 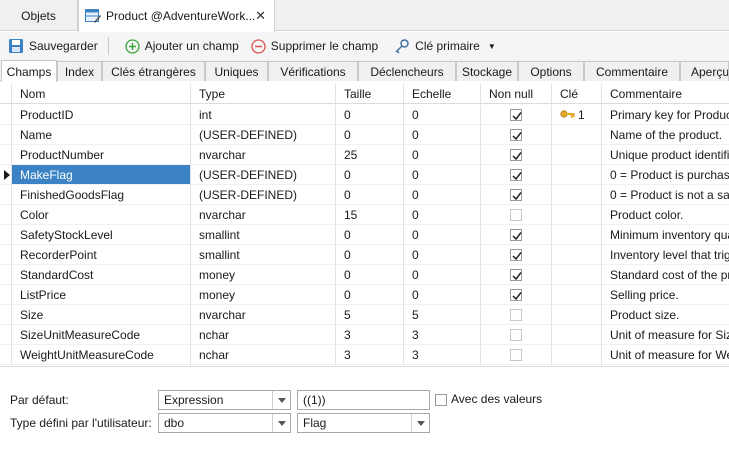 I want to click on table-row: ListPrice money 0 0 Selling price., so click(x=364, y=295).